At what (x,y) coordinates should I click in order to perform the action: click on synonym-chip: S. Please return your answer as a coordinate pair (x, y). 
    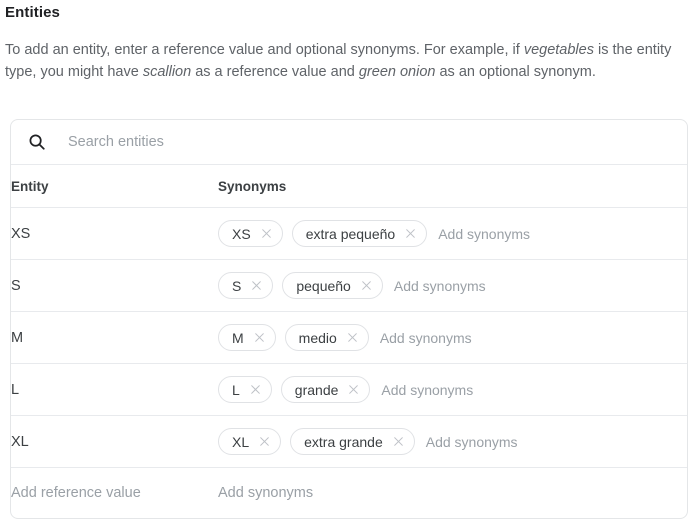
    Looking at the image, I should click on (246, 285).